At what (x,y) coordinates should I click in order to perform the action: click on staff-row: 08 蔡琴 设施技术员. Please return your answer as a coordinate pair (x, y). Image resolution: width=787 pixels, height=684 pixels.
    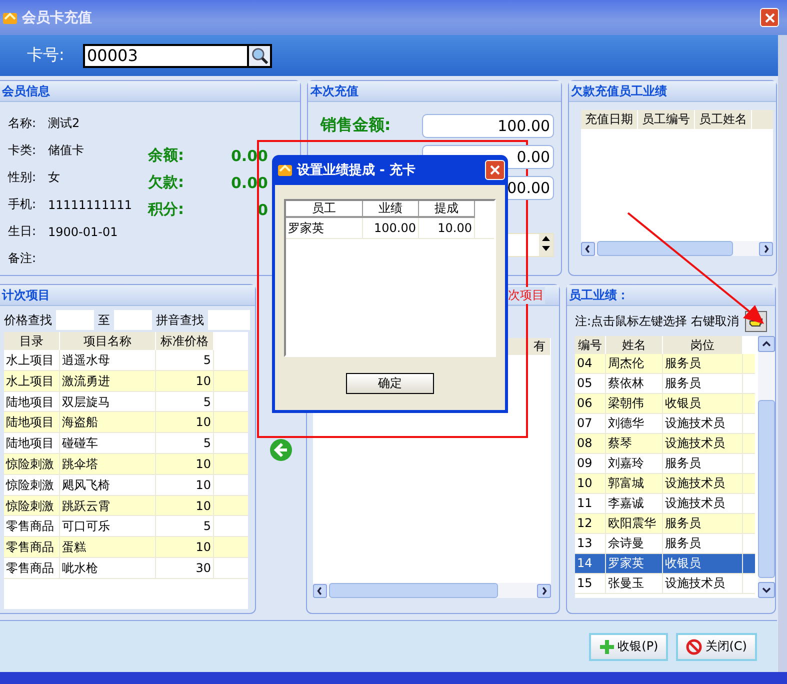
    Looking at the image, I should click on (665, 444).